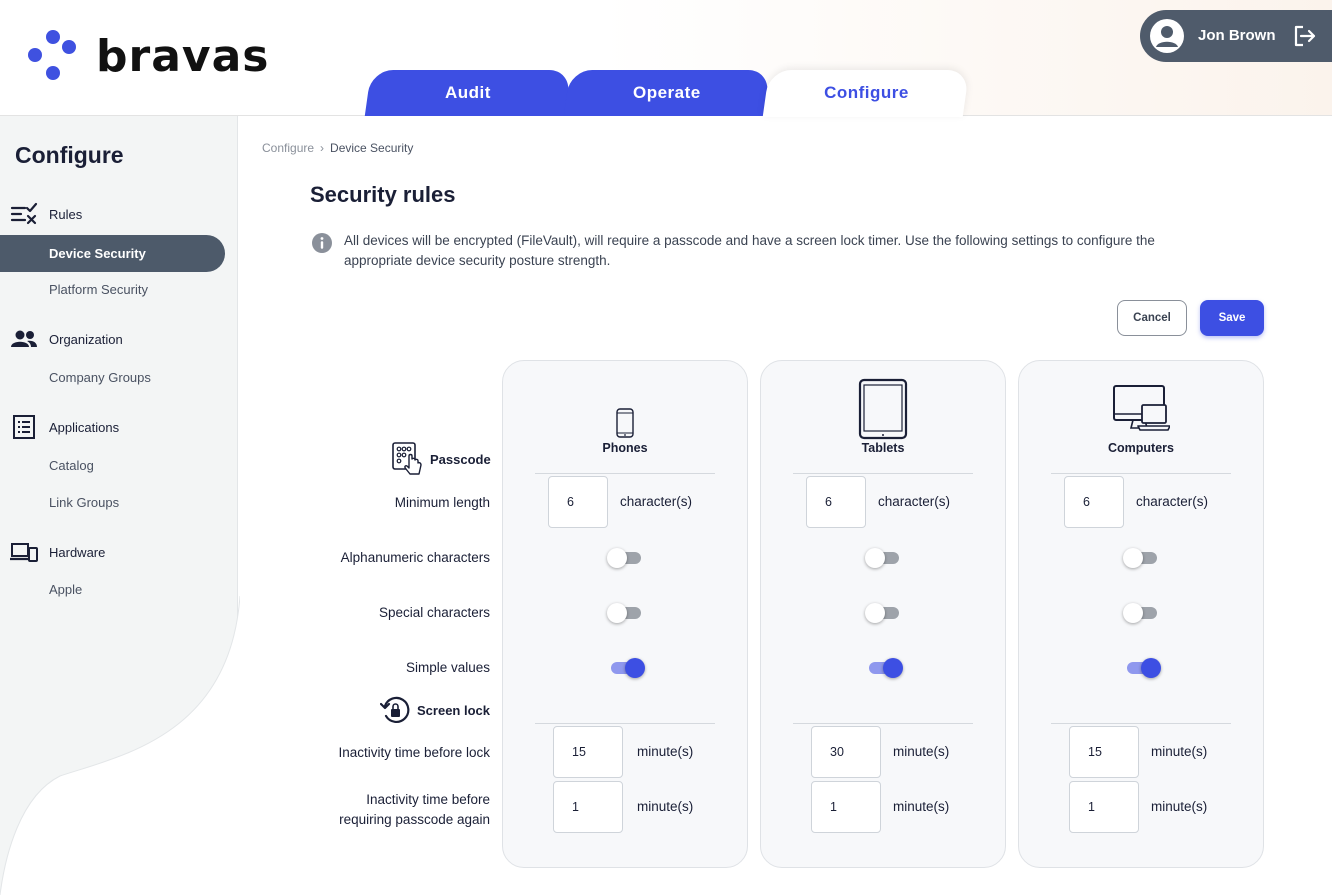  Describe the element at coordinates (84, 502) in the screenshot. I see `sidebar-item-link-groups: Link Groups` at that location.